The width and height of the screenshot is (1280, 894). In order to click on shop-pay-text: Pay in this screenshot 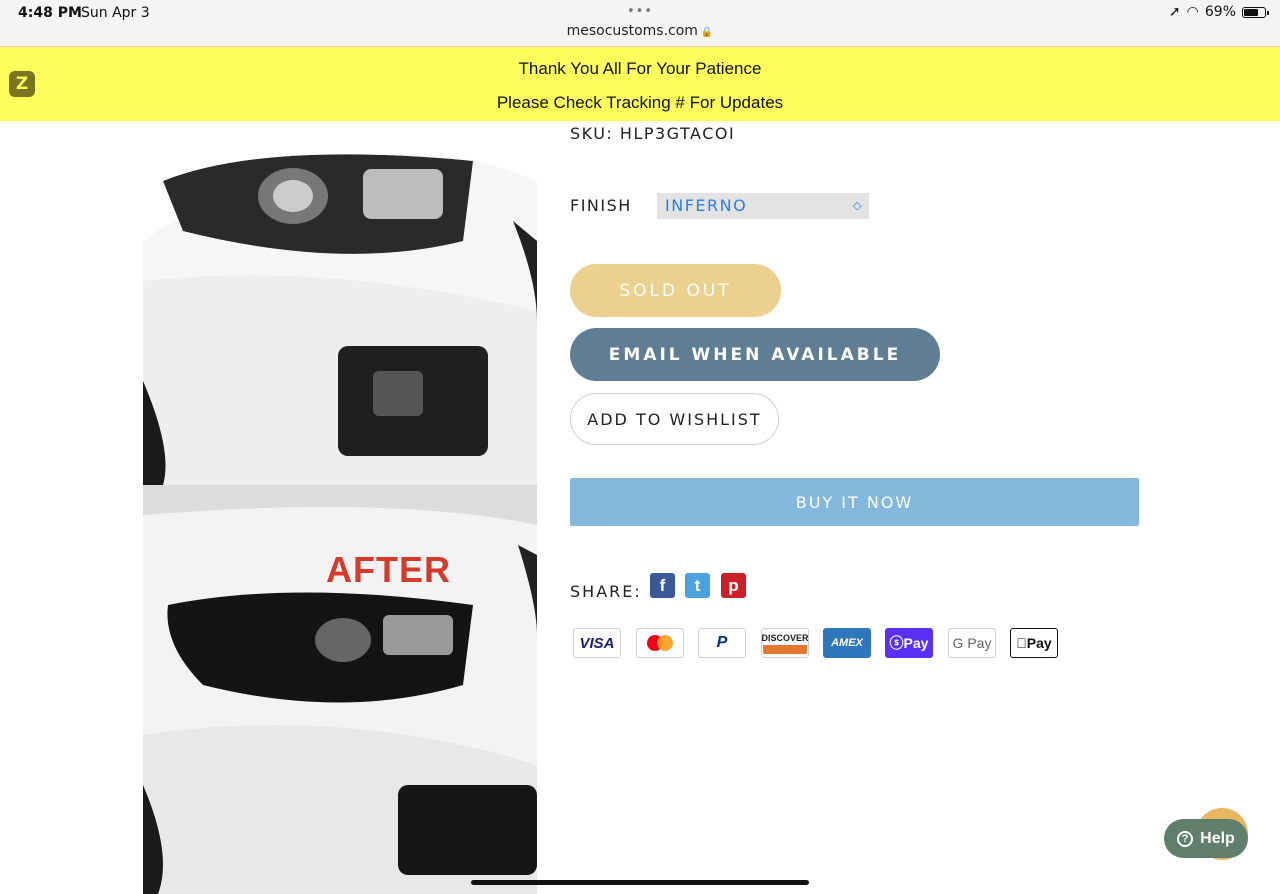, I will do `click(916, 643)`.